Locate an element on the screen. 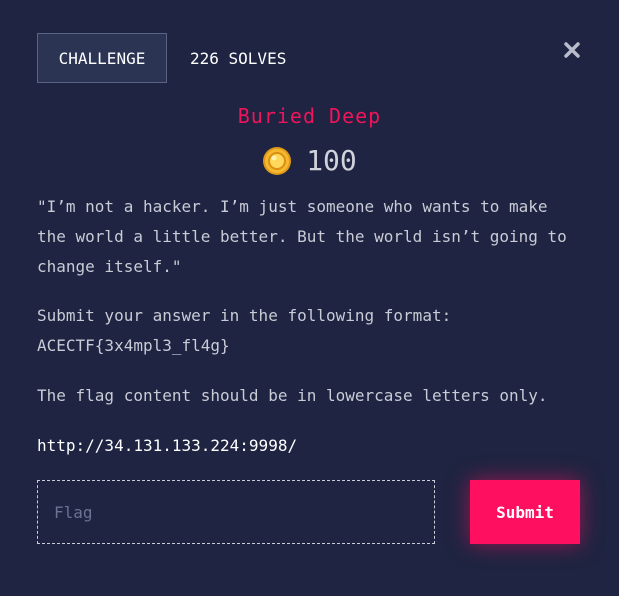  tab-challenge: CHALLENGE is located at coordinates (102, 58).